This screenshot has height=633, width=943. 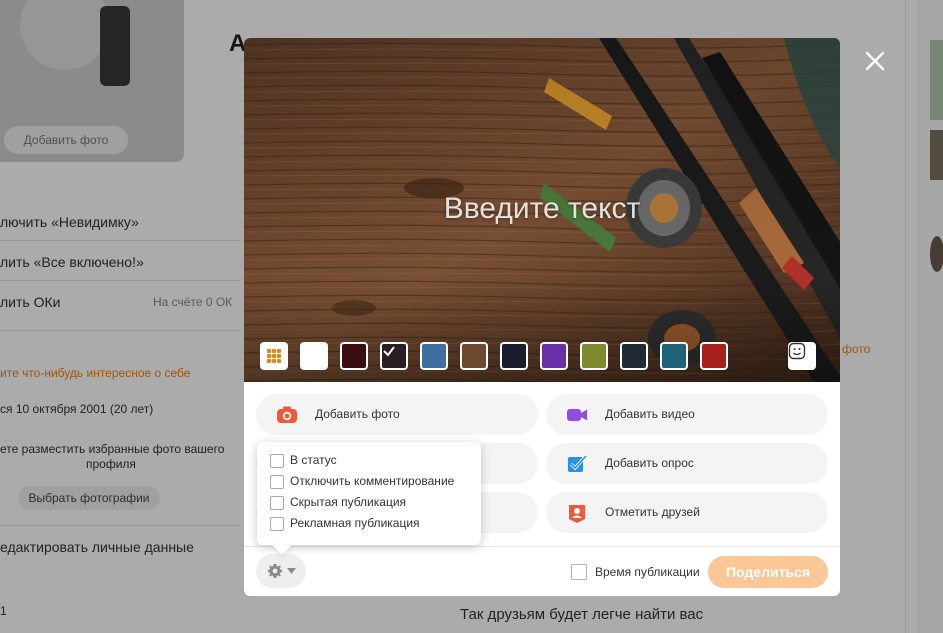 I want to click on swatch-olive, so click(x=594, y=356).